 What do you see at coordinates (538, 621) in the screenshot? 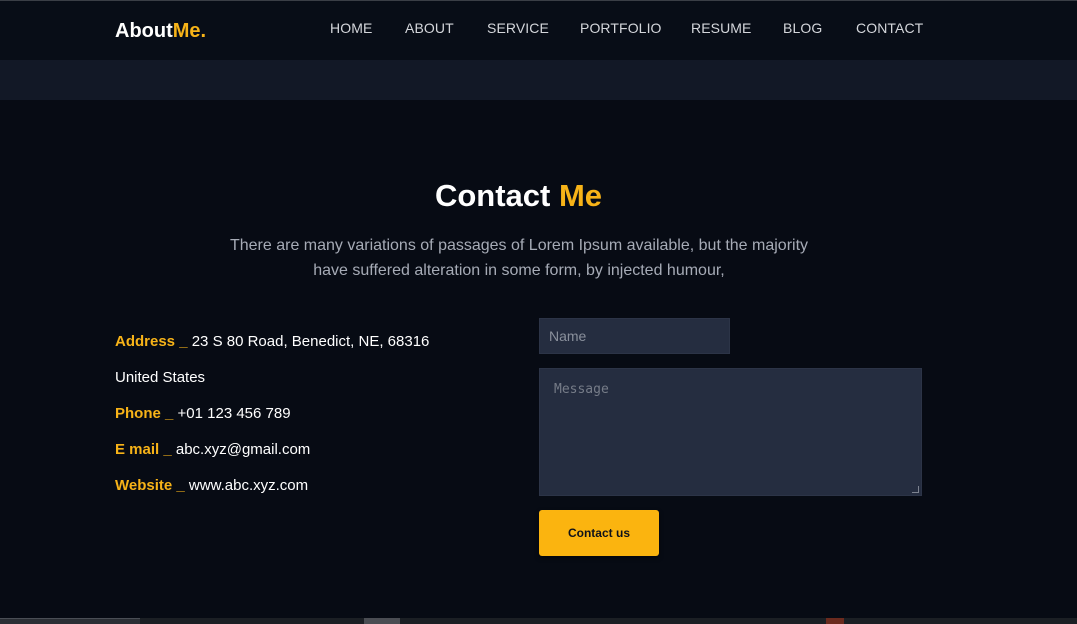
I see `next-section-edge` at bounding box center [538, 621].